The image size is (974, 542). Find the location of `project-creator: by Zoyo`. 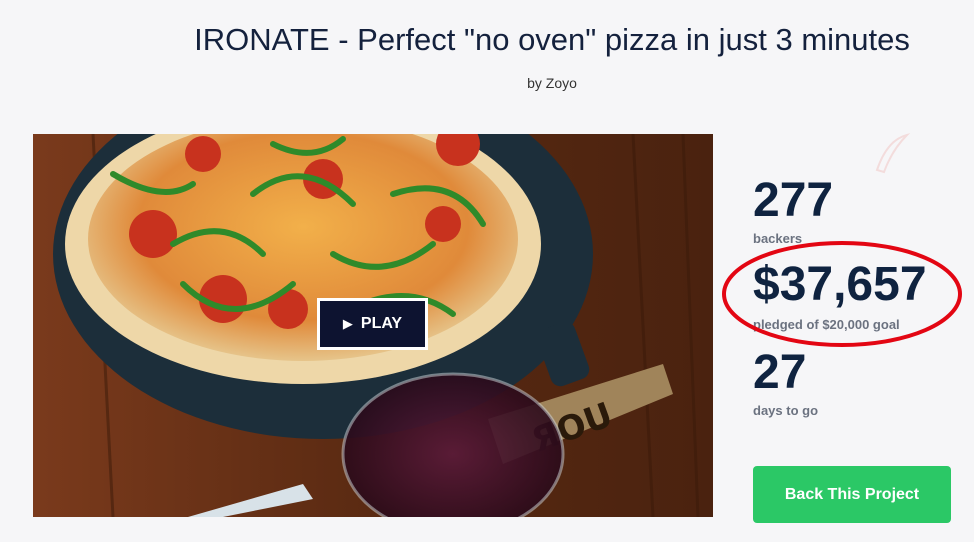

project-creator: by Zoyo is located at coordinates (487, 83).